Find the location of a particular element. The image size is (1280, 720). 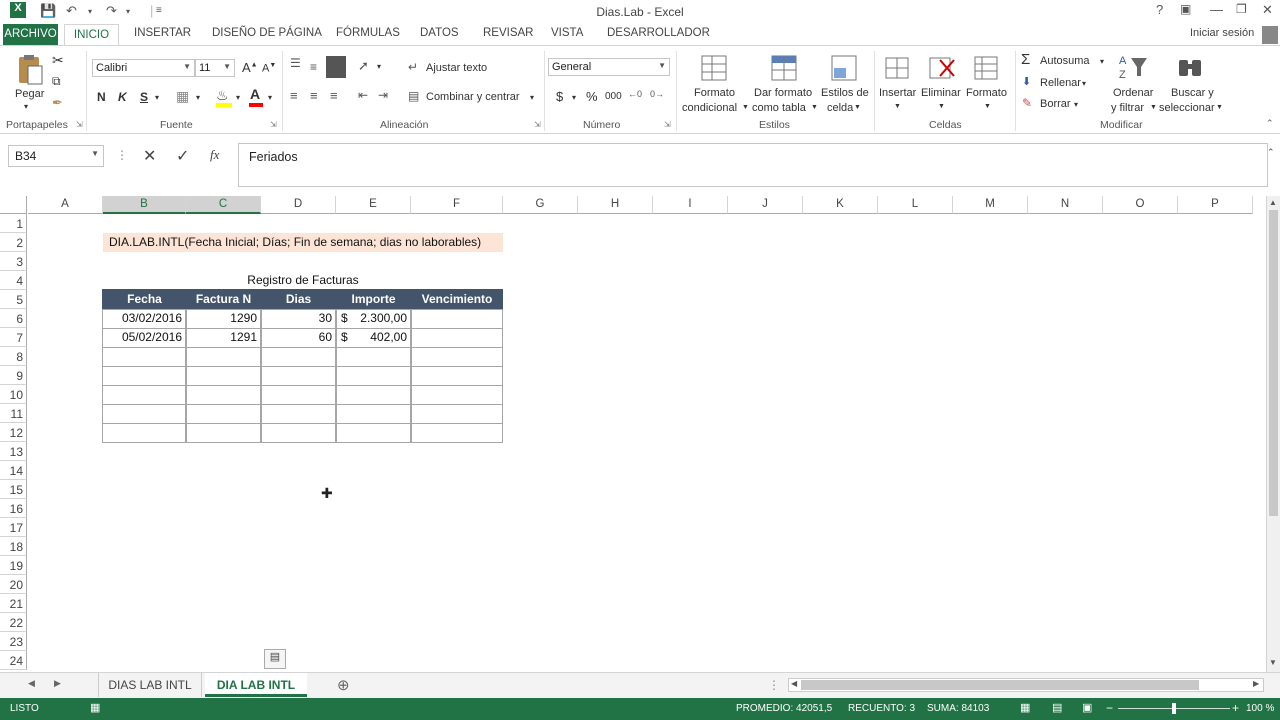

align-middle-icon: ≡ is located at coordinates (313, 67).